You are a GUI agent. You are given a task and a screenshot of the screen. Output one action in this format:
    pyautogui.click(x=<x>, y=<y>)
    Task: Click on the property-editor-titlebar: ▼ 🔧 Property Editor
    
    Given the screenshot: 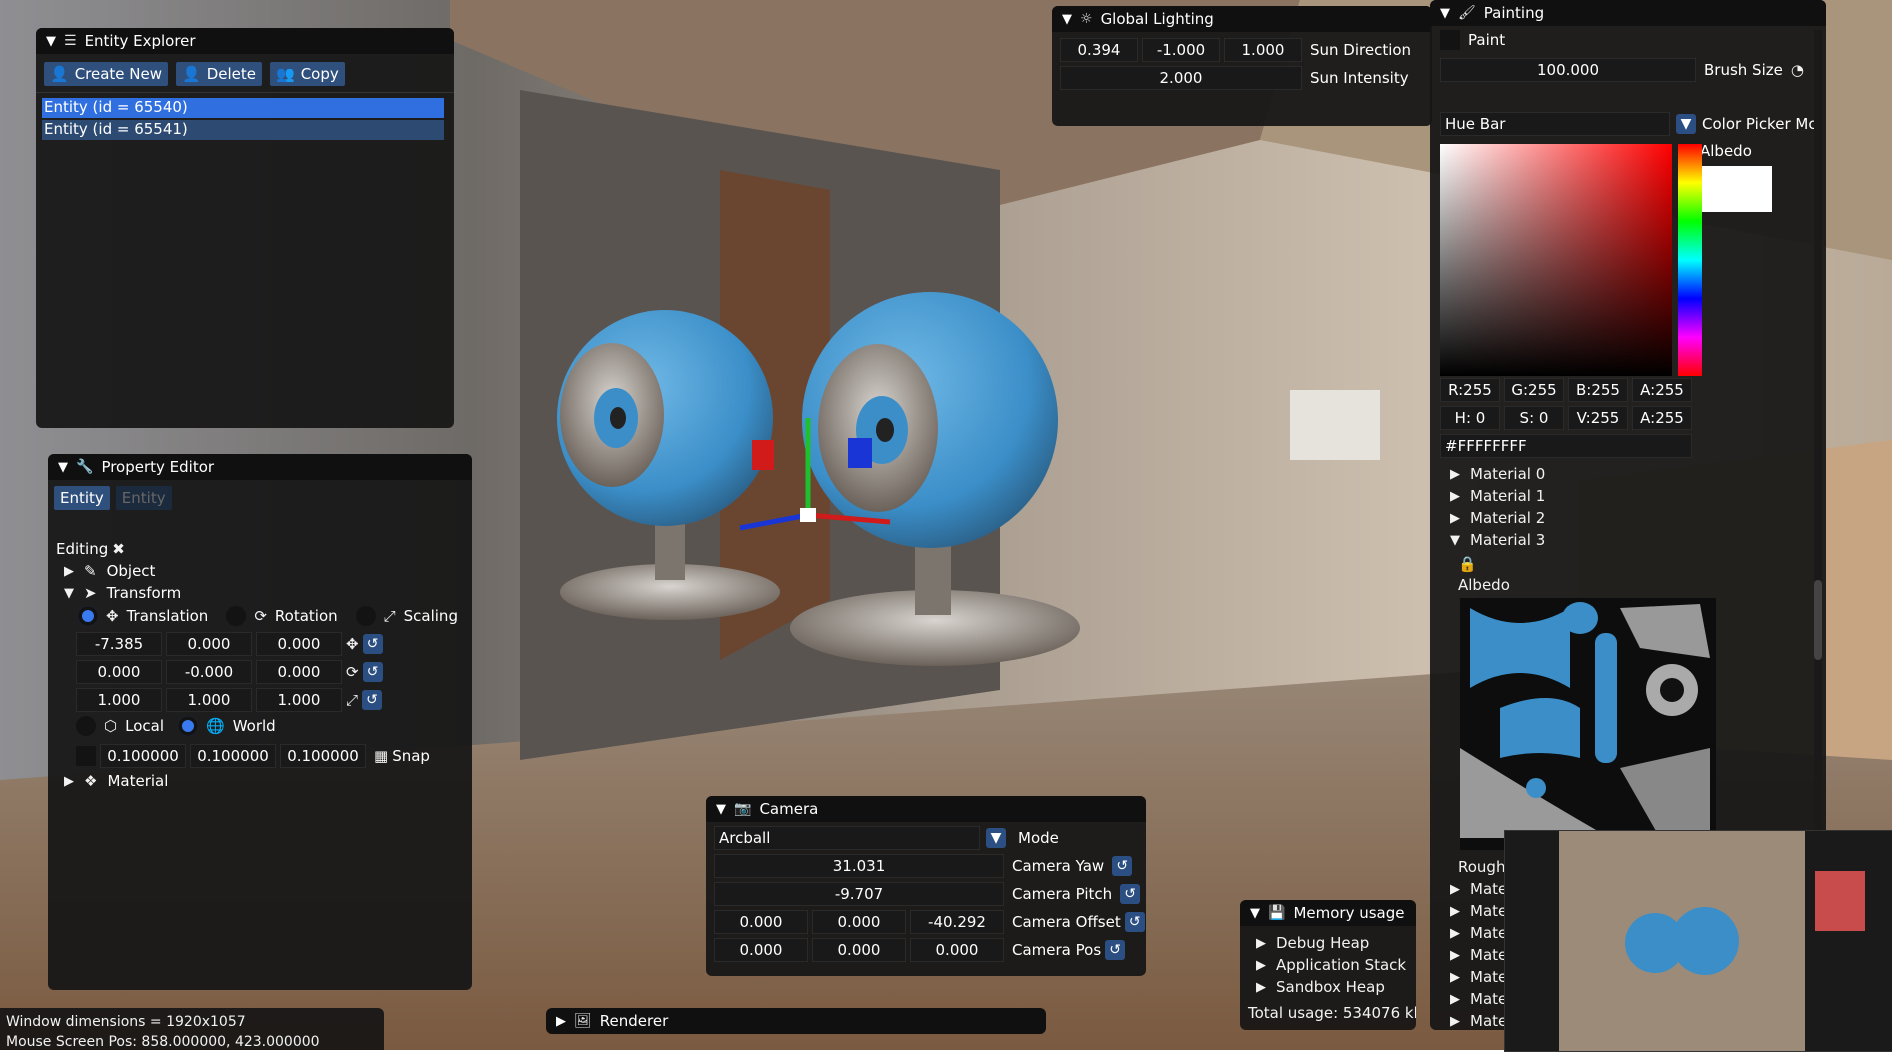 What is the action you would take?
    pyautogui.click(x=260, y=467)
    